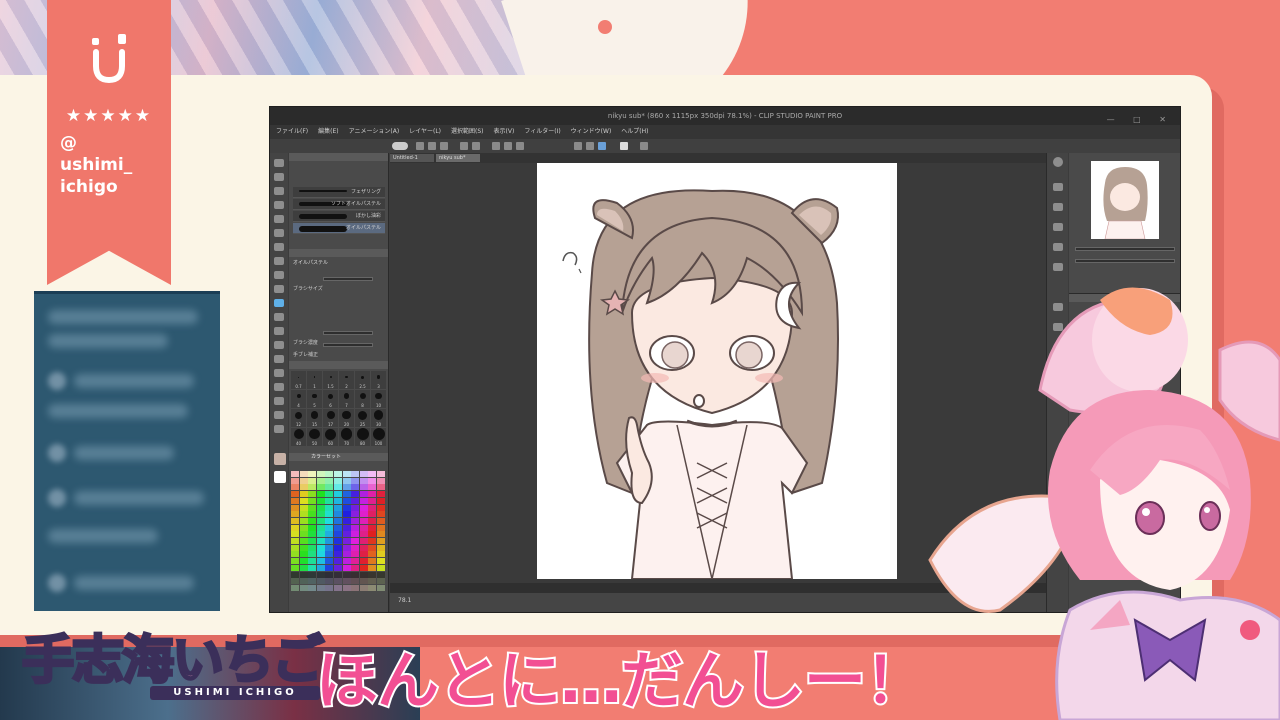 The width and height of the screenshot is (1280, 720). I want to click on fill-icon, so click(520, 146).